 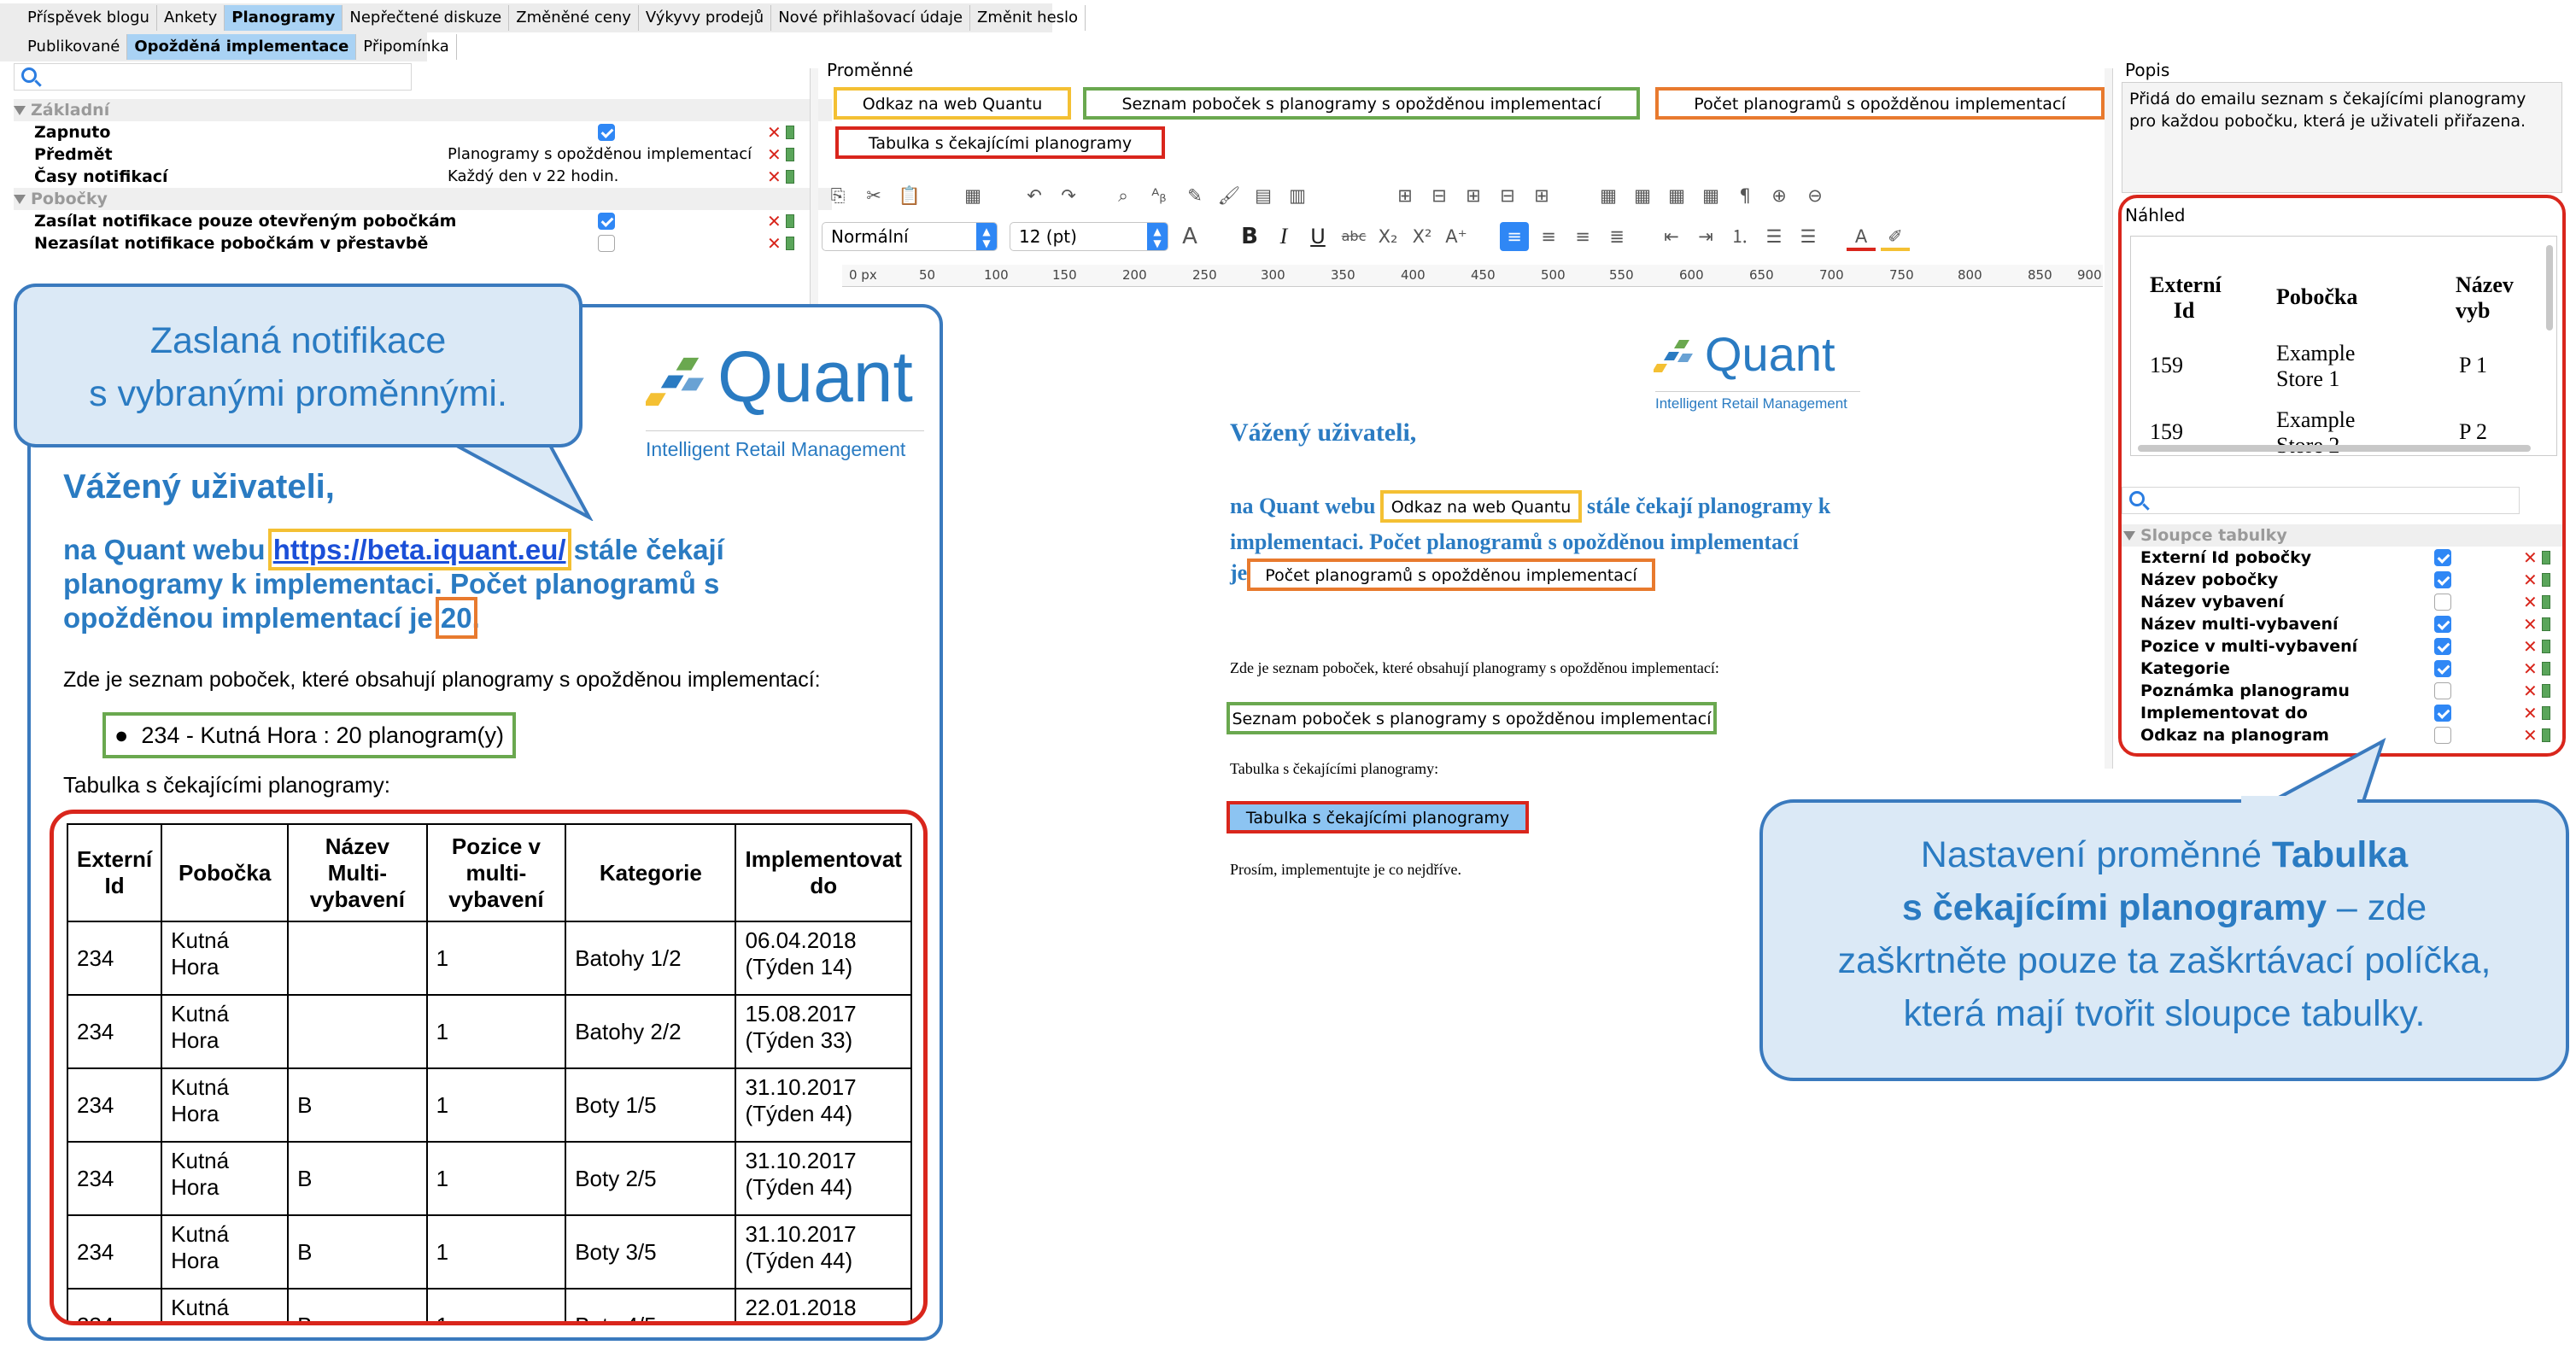 What do you see at coordinates (1297, 195) in the screenshot?
I see `grid2-icon: ▥` at bounding box center [1297, 195].